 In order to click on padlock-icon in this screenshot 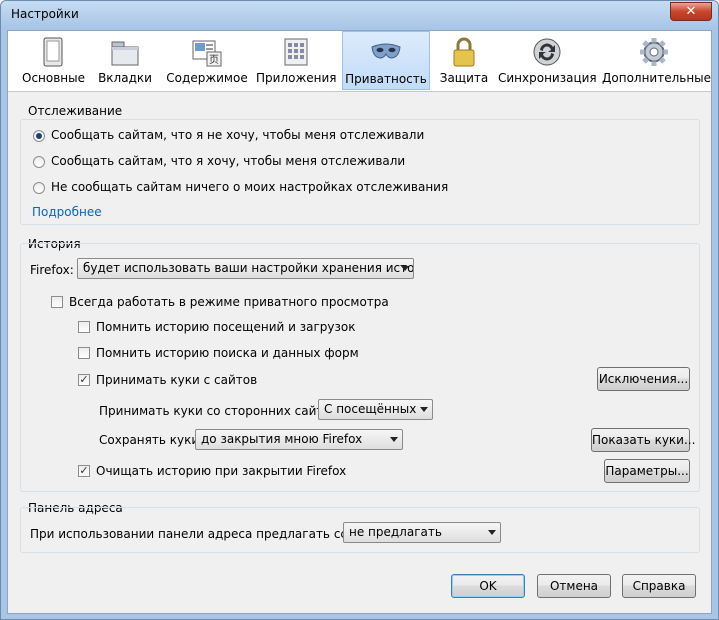, I will do `click(464, 52)`.